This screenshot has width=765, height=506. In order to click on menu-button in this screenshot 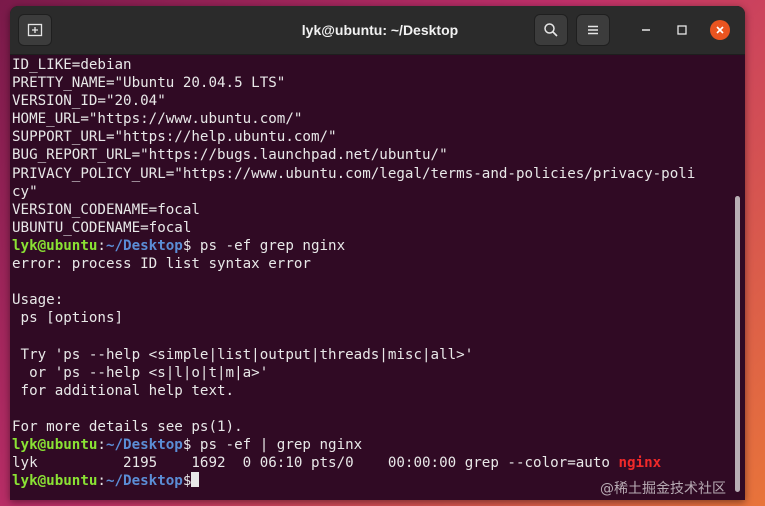, I will do `click(593, 30)`.